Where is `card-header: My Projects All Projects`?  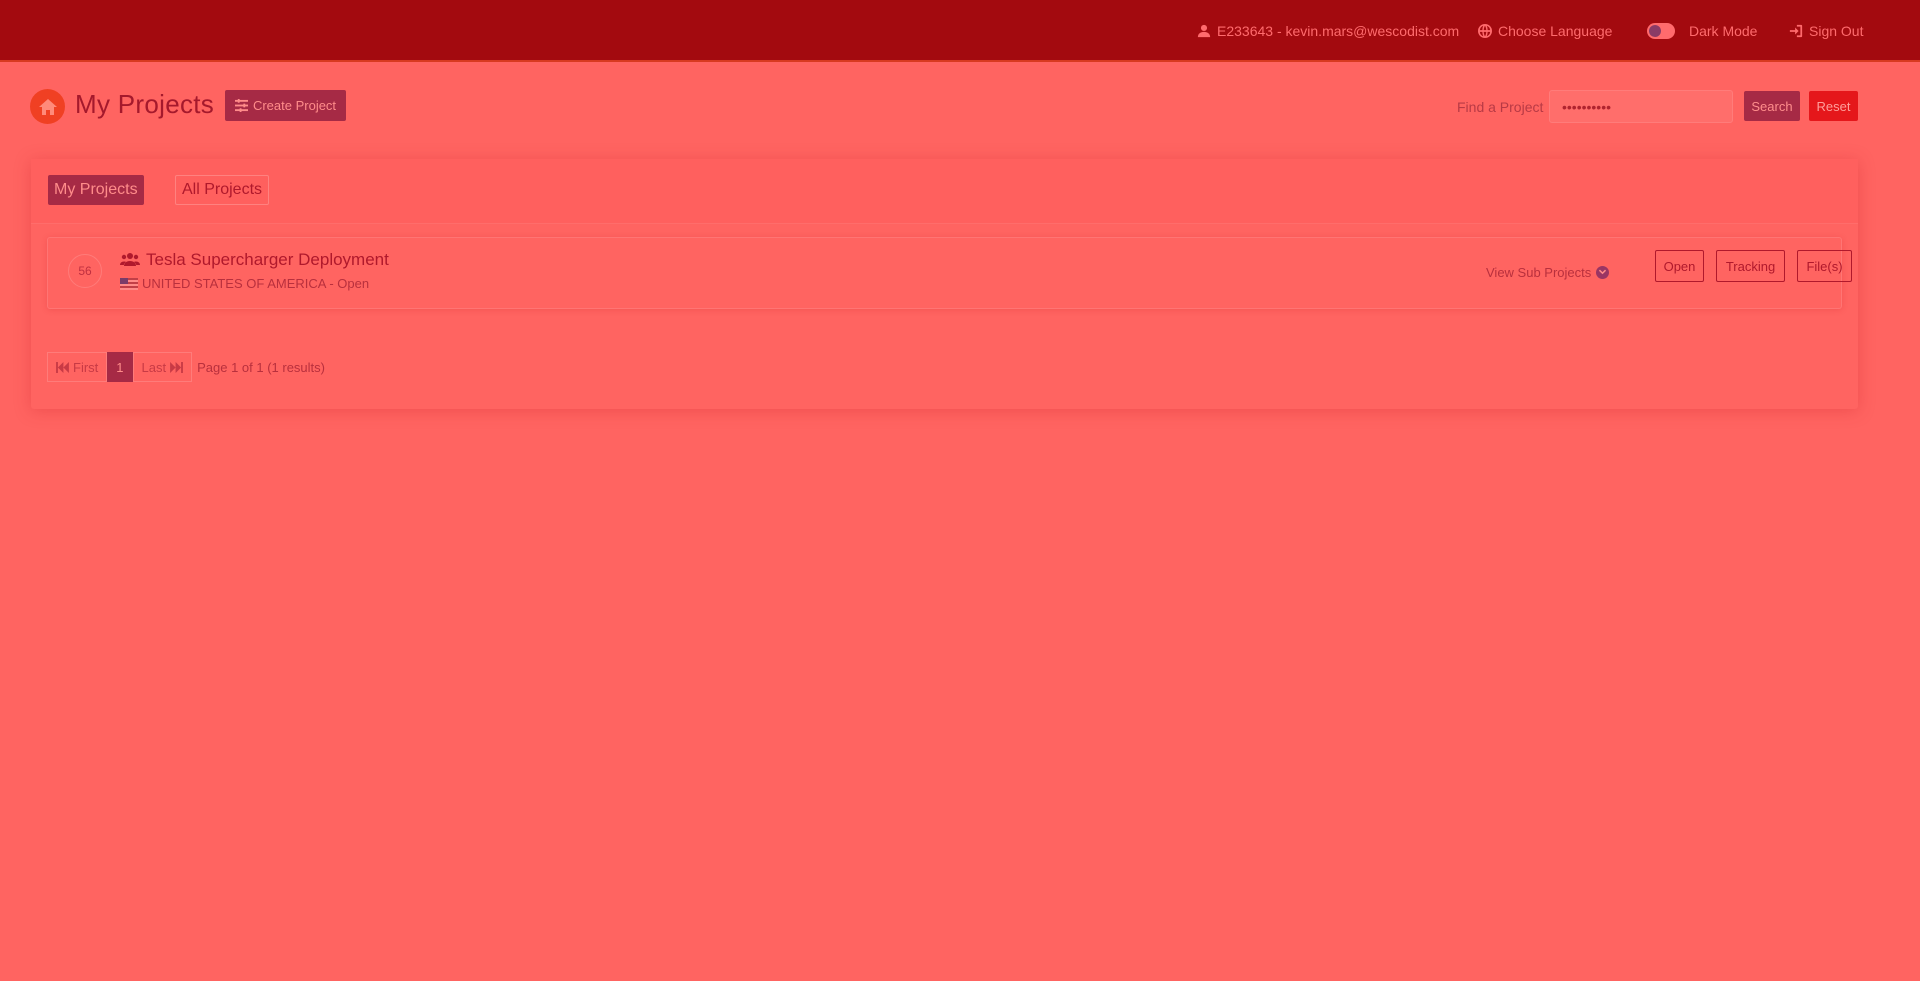
card-header: My Projects All Projects is located at coordinates (944, 191).